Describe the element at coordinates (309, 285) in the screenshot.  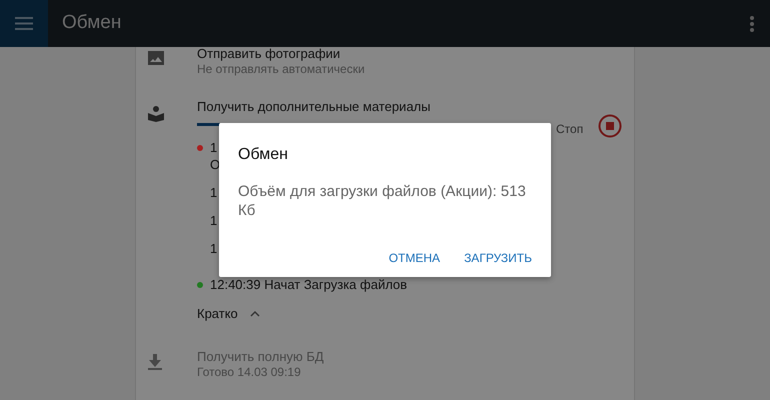
I see `log-entry: 12:40:39 Начат Загрузка файлов` at that location.